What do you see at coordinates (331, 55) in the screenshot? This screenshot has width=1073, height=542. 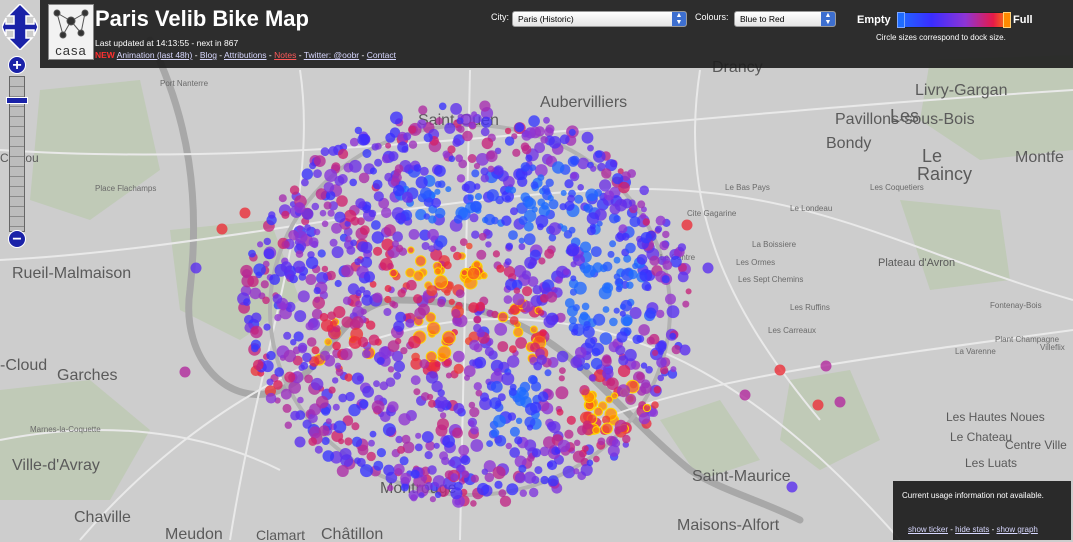 I see `twitter-link: Twitter: @oobr` at bounding box center [331, 55].